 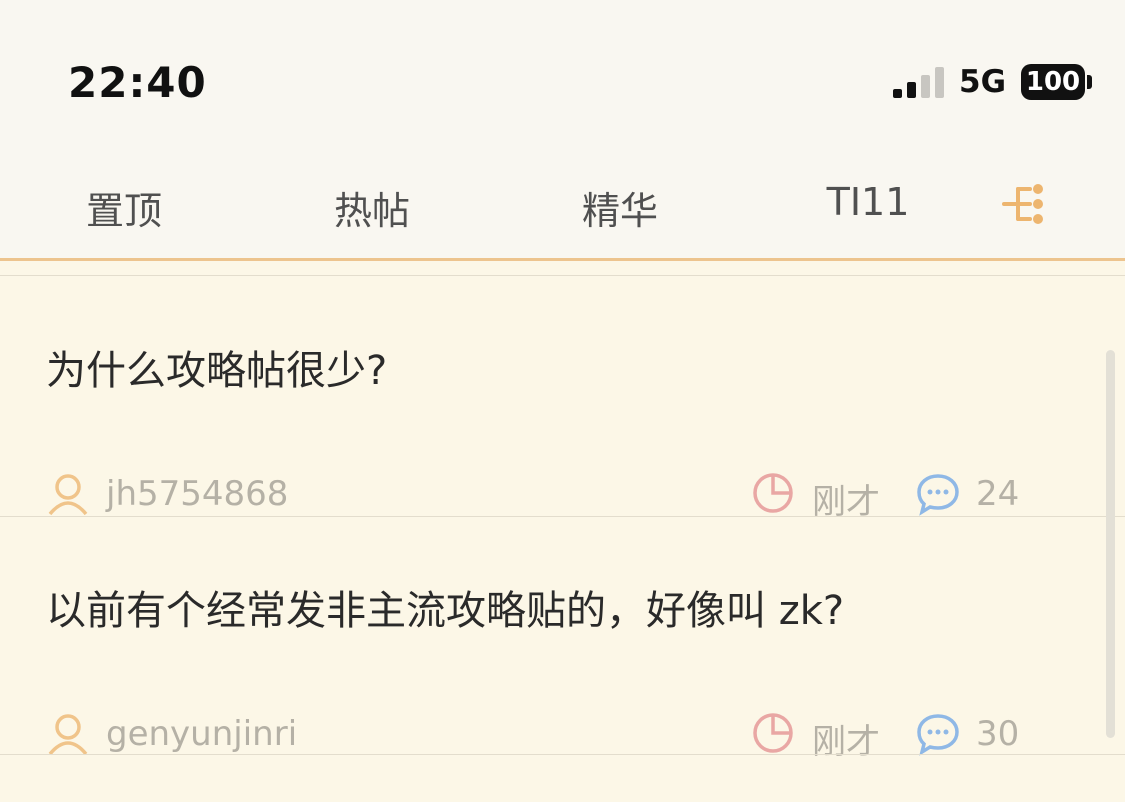 I want to click on tab-ti11: TI11, so click(x=868, y=205).